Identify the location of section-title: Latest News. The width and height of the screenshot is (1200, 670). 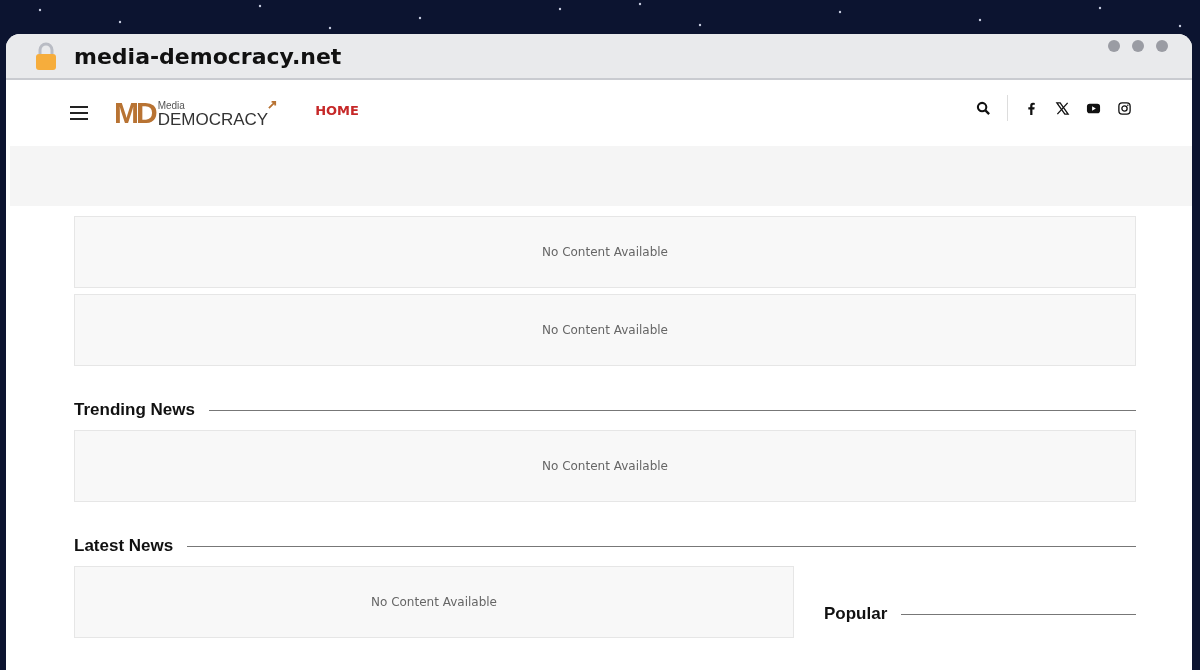
(124, 546).